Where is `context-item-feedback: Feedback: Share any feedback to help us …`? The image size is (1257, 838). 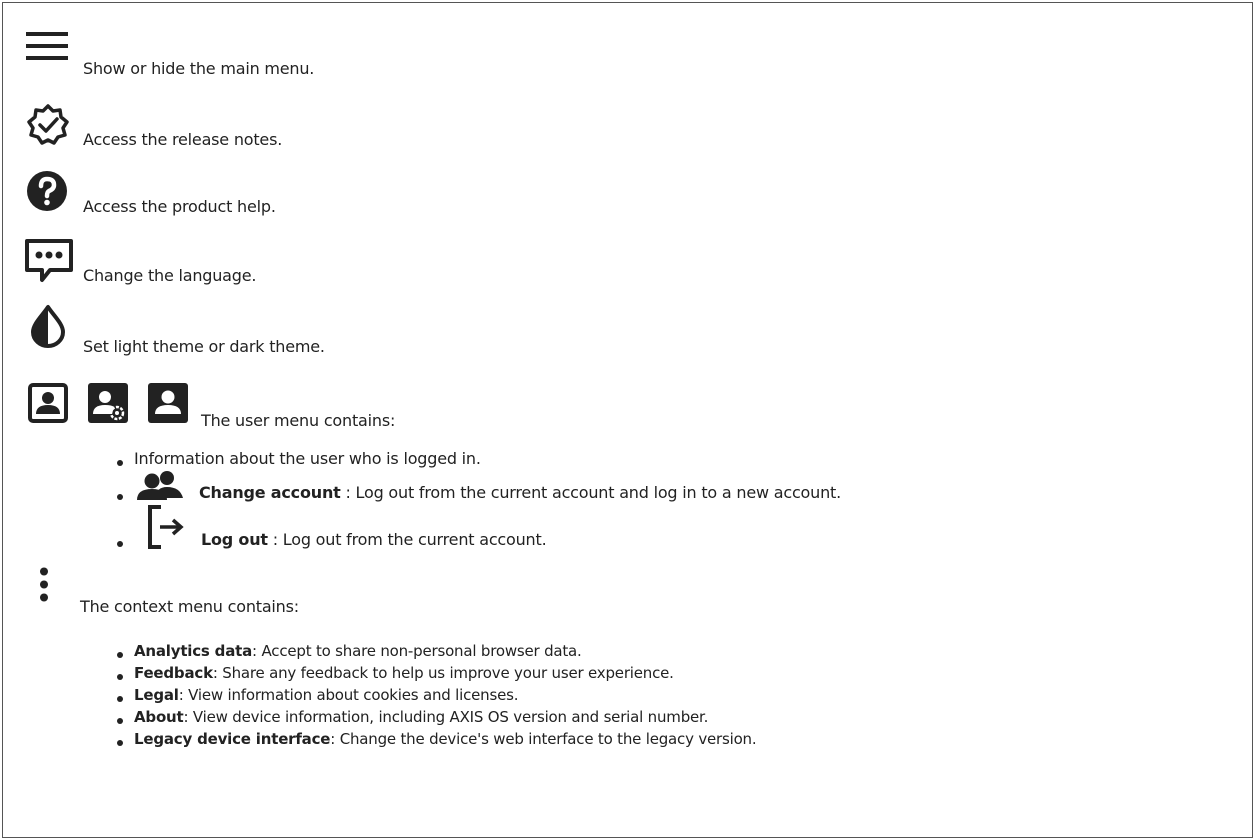
context-item-feedback: Feedback: Share any feedback to help us … is located at coordinates (404, 673).